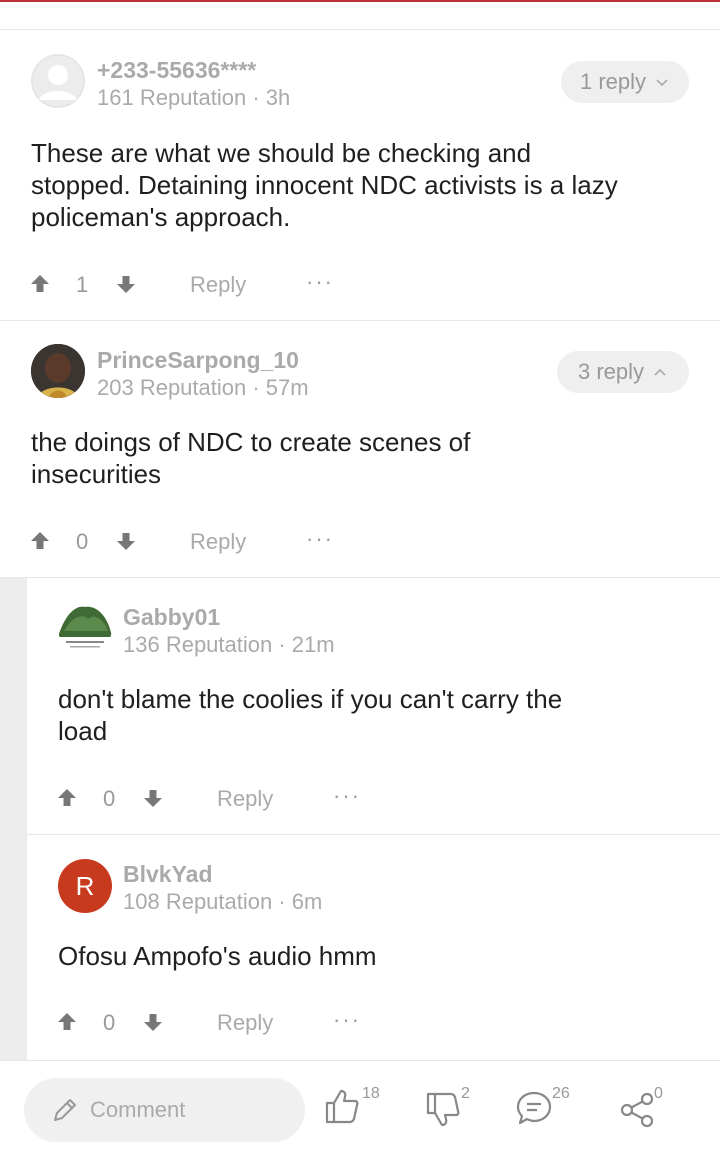  I want to click on thumbs-up-icon, so click(342, 1106).